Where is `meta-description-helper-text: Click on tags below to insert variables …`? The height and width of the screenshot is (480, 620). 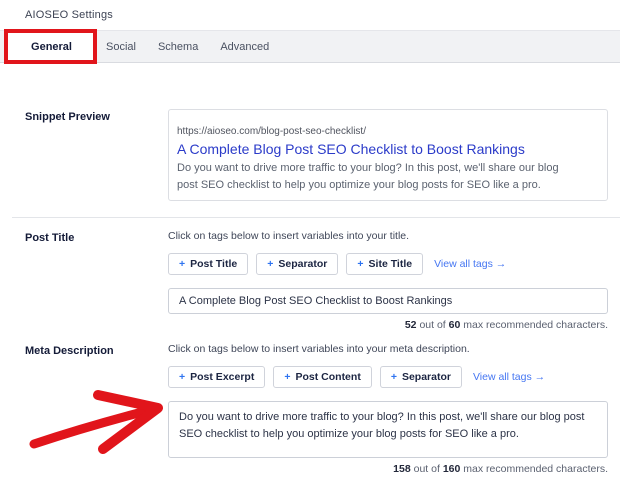
meta-description-helper-text: Click on tags below to insert variables … is located at coordinates (319, 349).